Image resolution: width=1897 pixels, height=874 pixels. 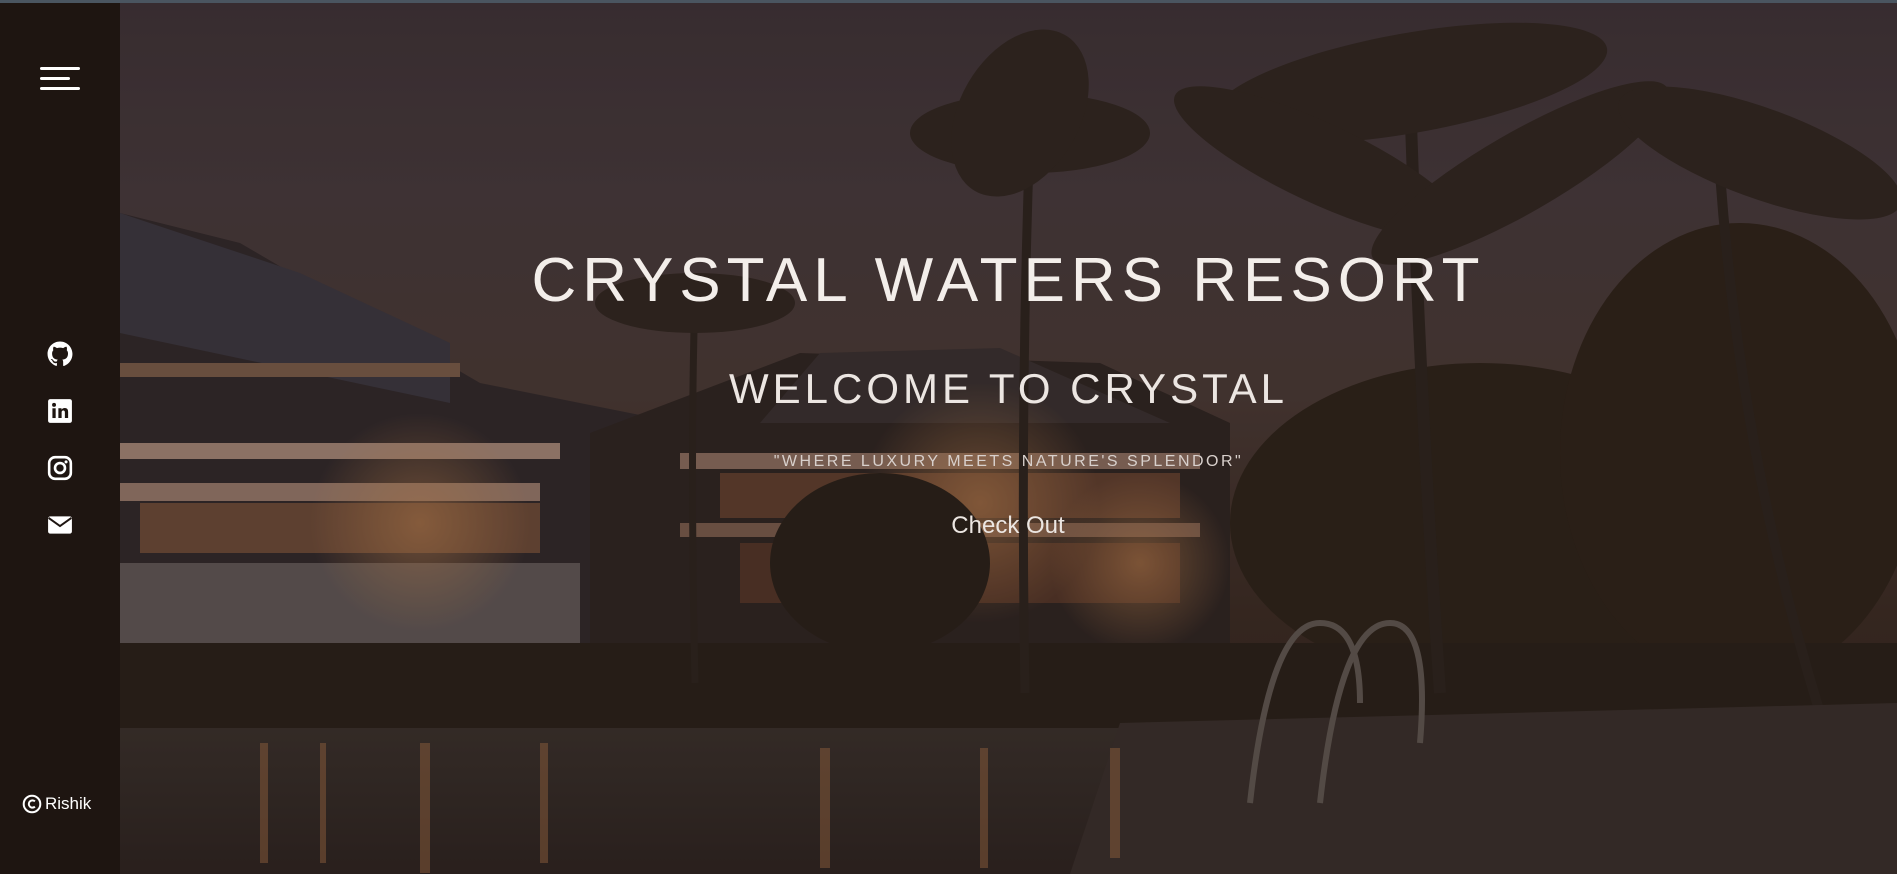 I want to click on footer-credit: Rishik, so click(x=56, y=804).